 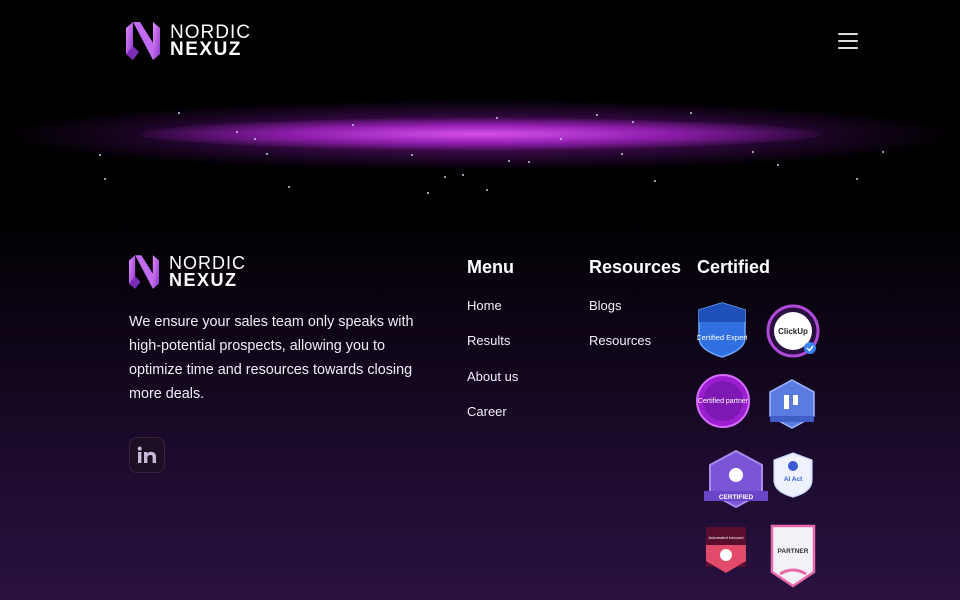 What do you see at coordinates (490, 267) in the screenshot?
I see `menu-title: Menu` at bounding box center [490, 267].